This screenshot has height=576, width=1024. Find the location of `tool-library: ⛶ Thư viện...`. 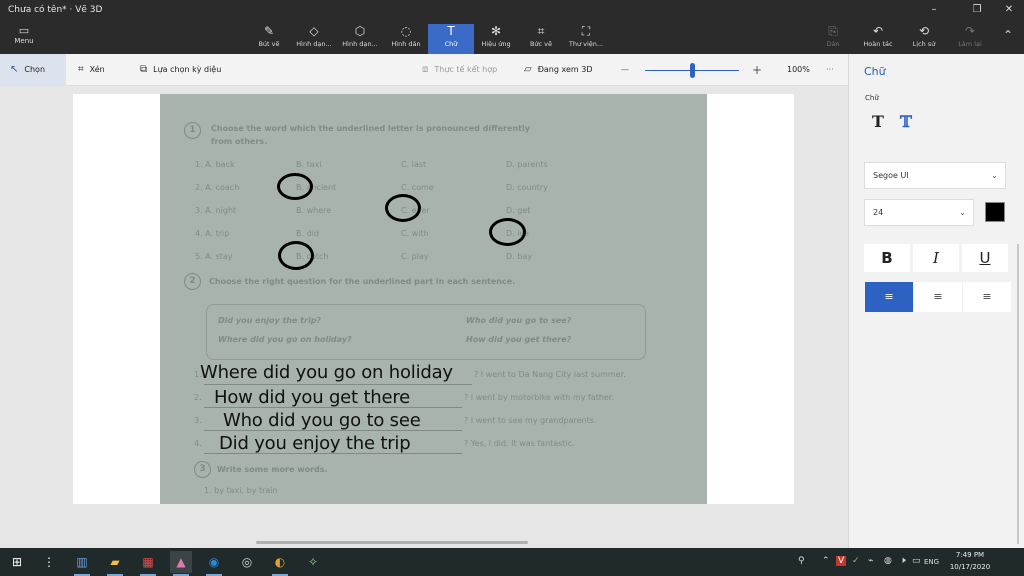

tool-library: ⛶ Thư viện... is located at coordinates (586, 39).